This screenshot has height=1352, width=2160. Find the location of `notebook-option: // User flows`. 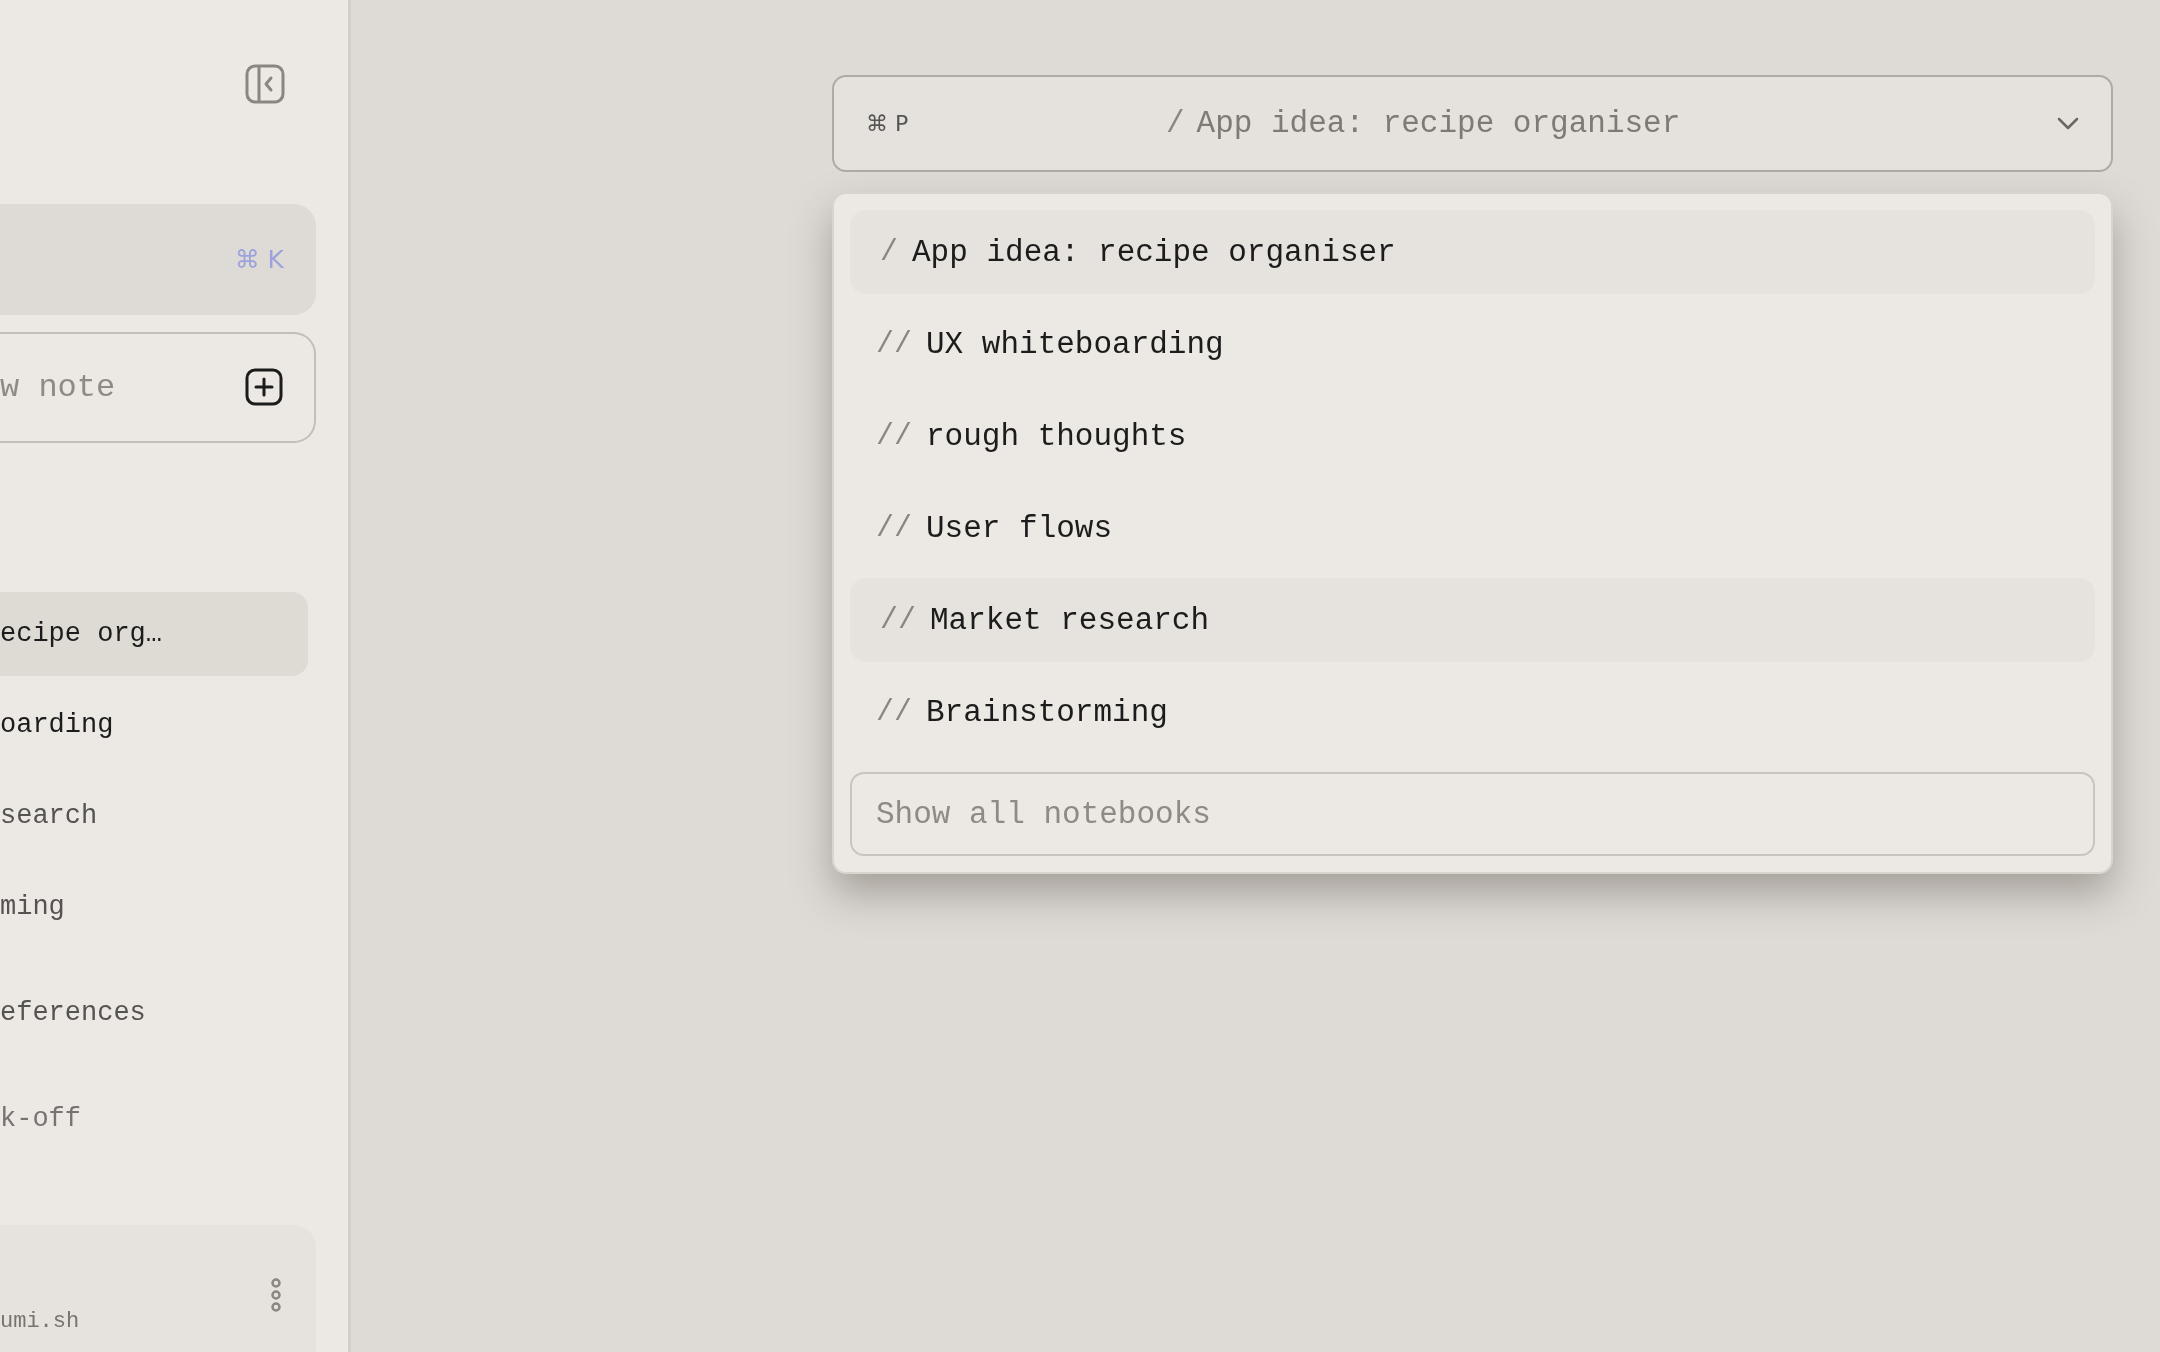

notebook-option: // User flows is located at coordinates (1472, 528).